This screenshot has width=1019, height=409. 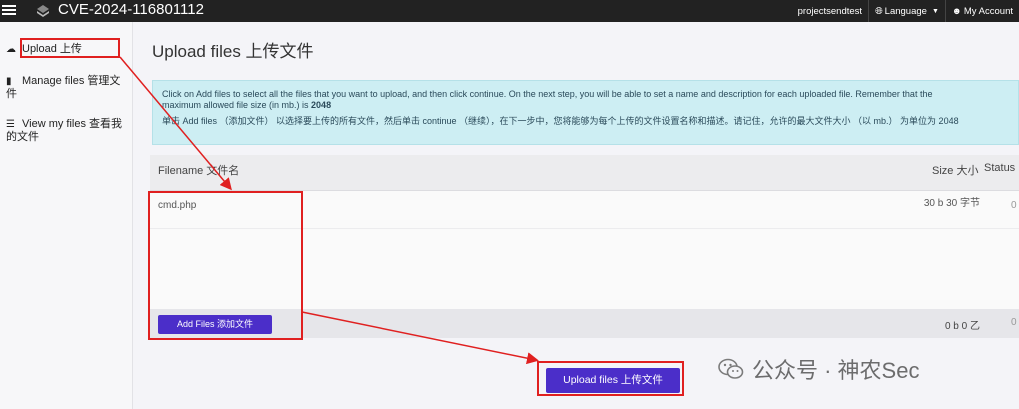 I want to click on cloud-upload-icon: ☁, so click(x=11, y=49).